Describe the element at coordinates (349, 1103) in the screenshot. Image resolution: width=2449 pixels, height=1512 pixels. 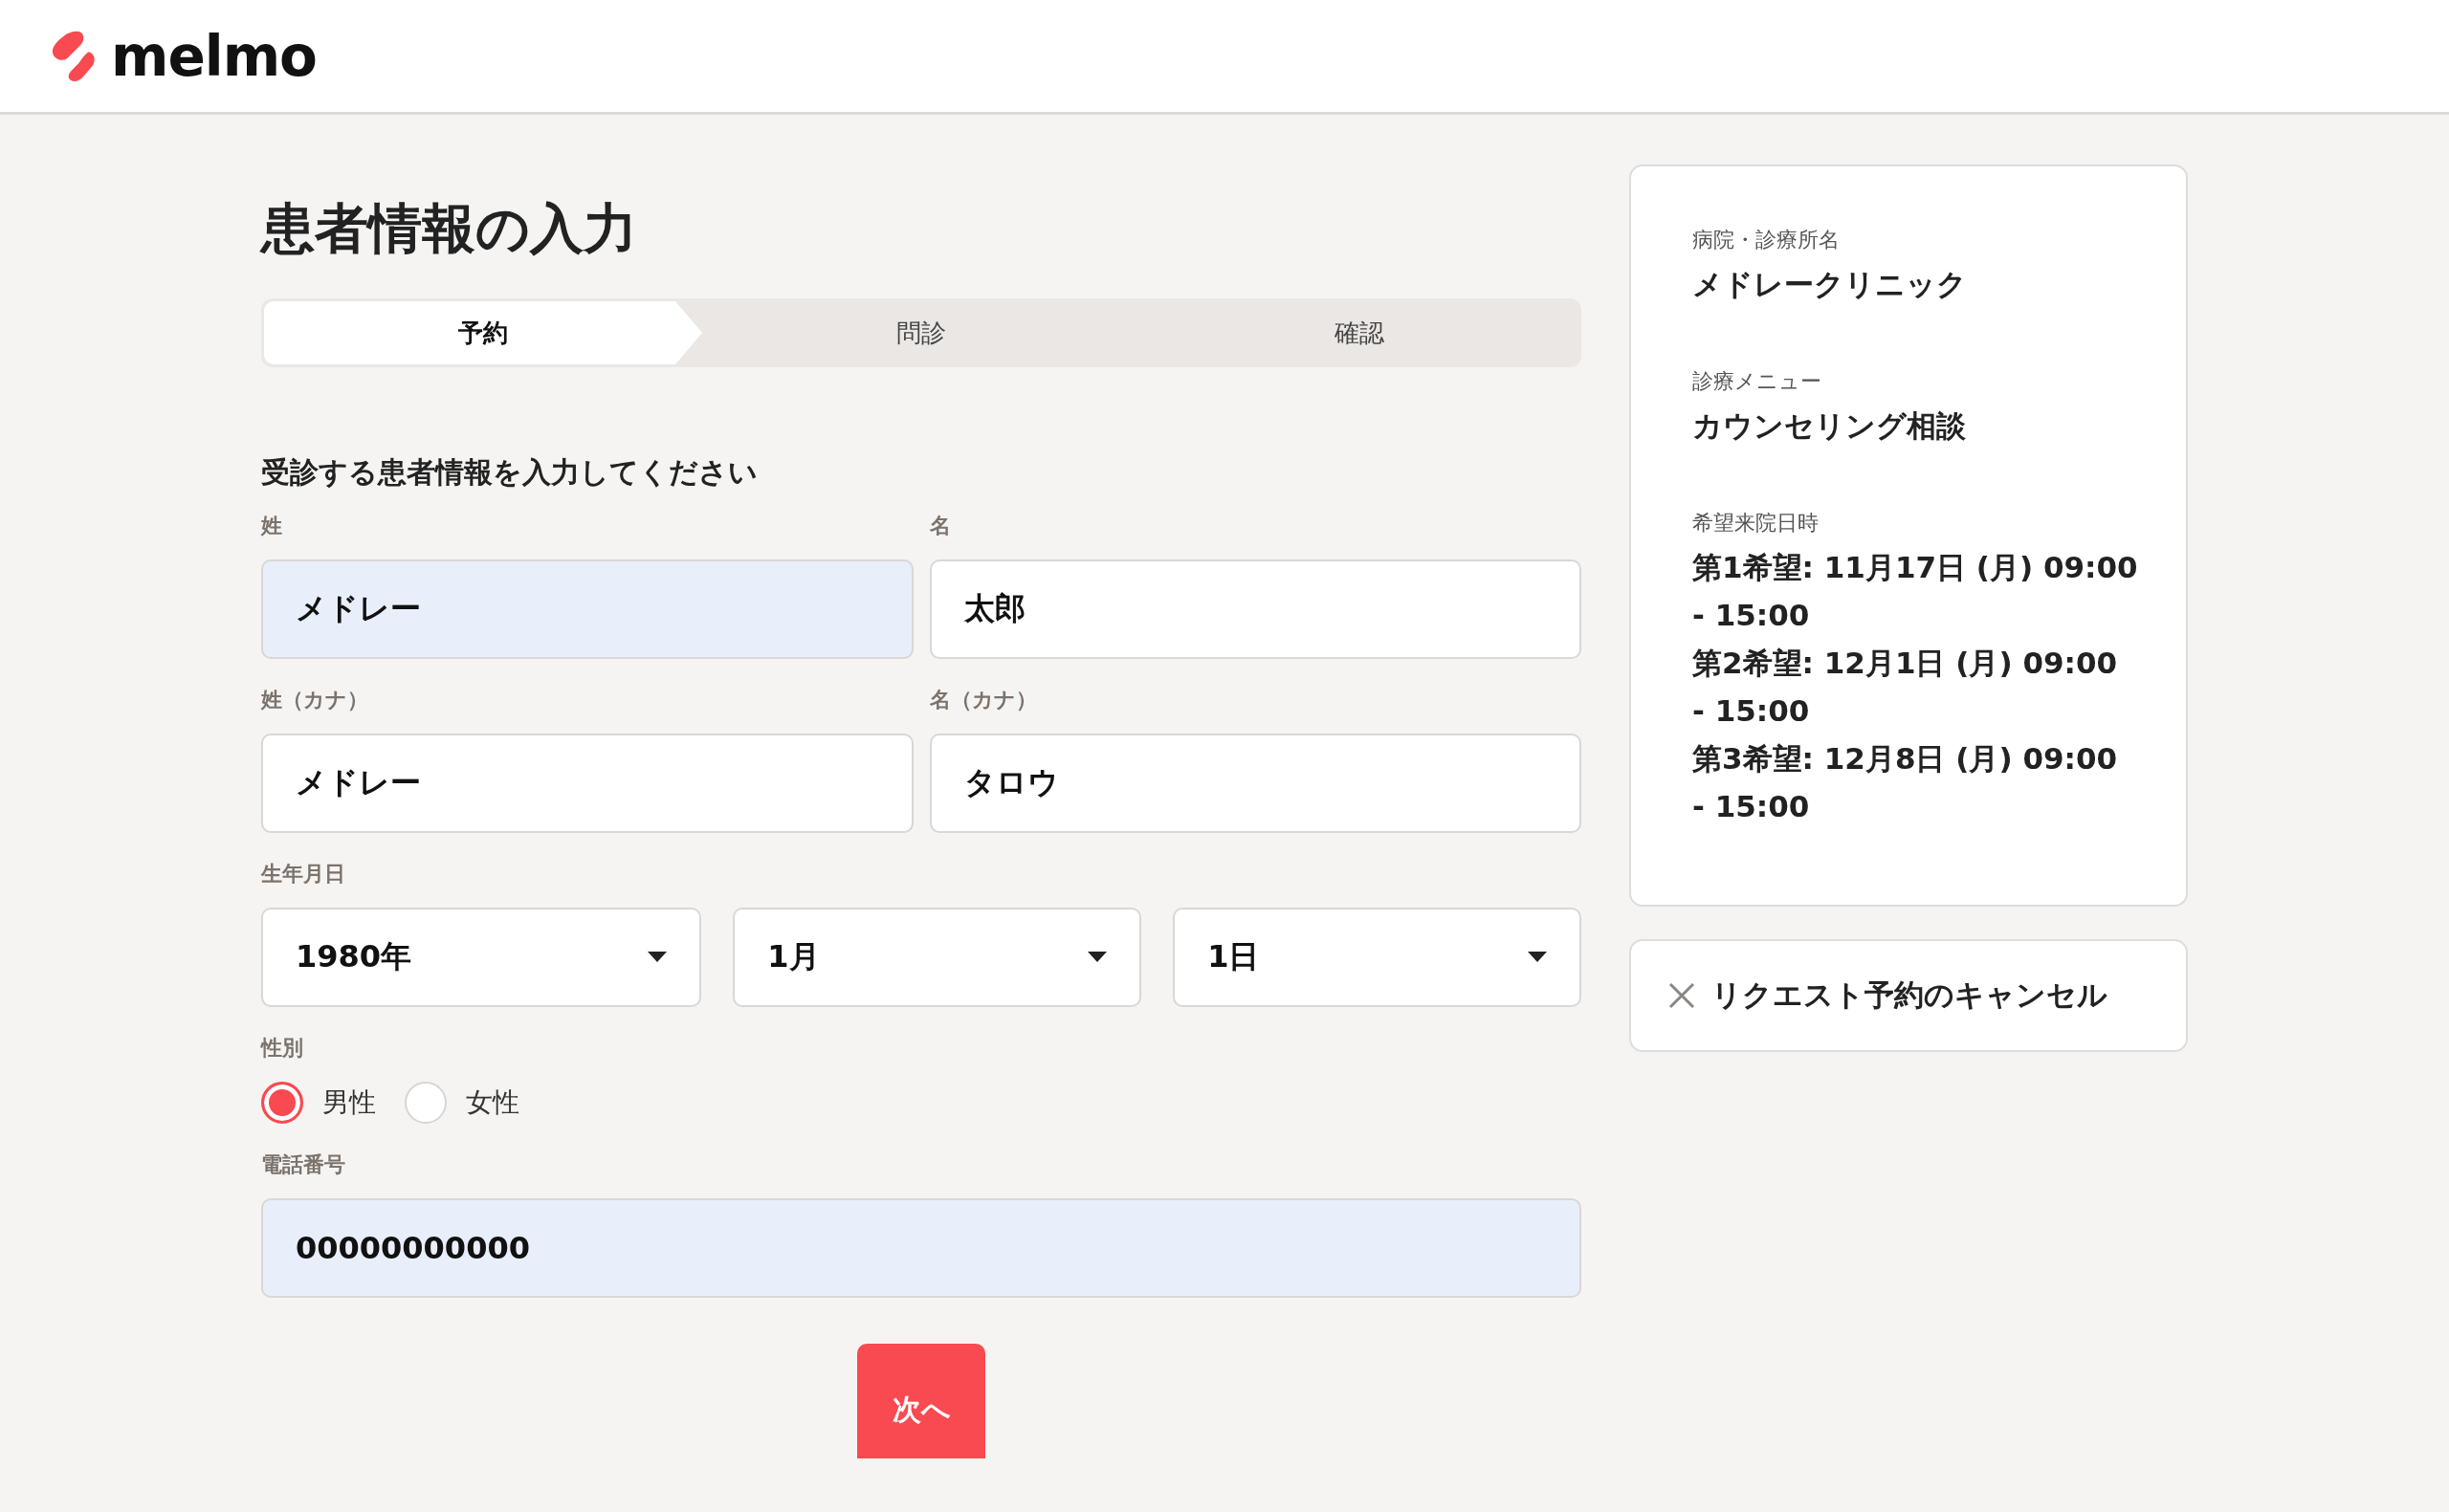
I see `radio-label: 男性` at that location.